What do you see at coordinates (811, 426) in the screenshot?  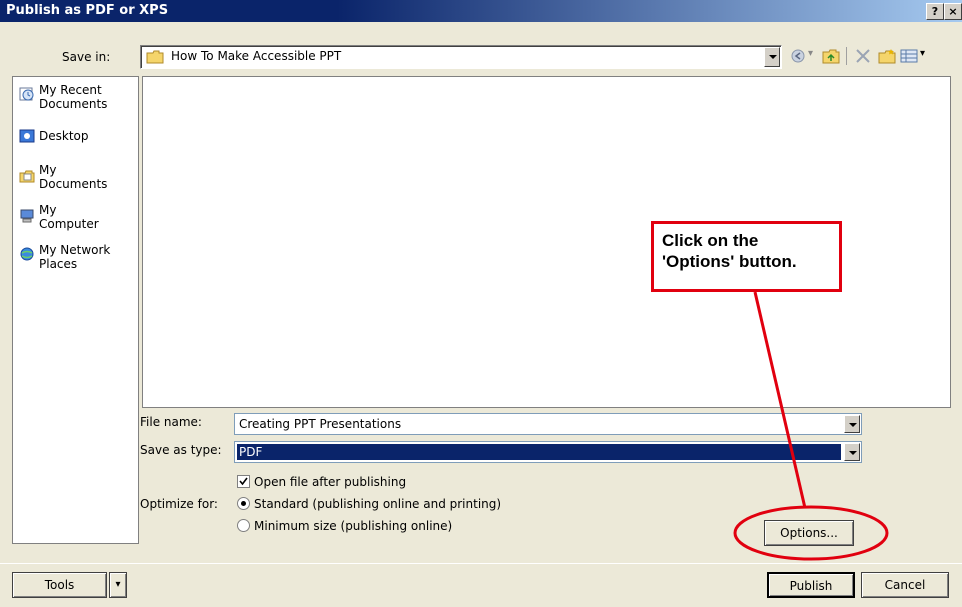 I see `annotation-overlay` at bounding box center [811, 426].